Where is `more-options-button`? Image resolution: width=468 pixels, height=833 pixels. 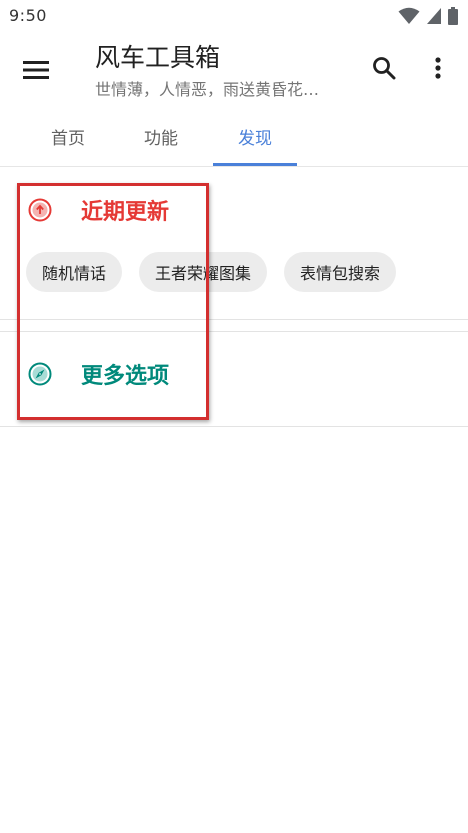
more-options-button is located at coordinates (438, 68).